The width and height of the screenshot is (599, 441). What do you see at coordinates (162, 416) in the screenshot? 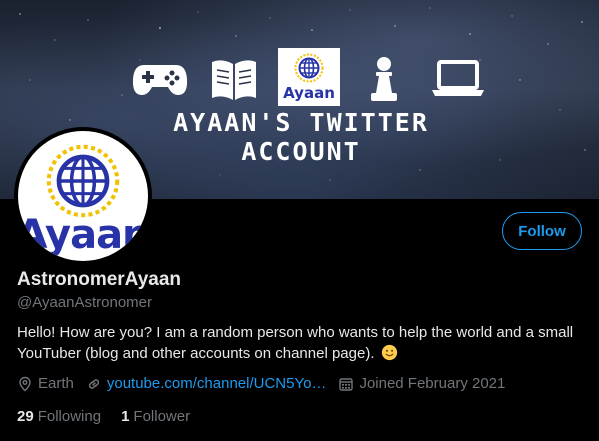
I see `followers-label: Follower` at bounding box center [162, 416].